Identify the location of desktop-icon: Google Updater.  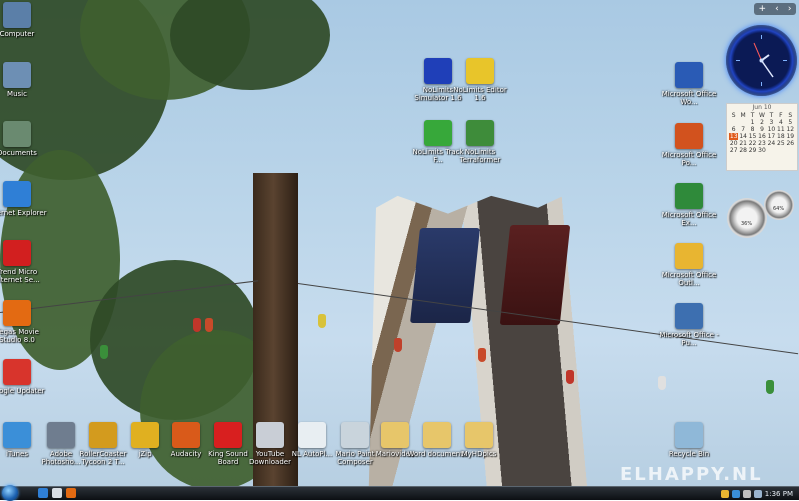
(24, 377).